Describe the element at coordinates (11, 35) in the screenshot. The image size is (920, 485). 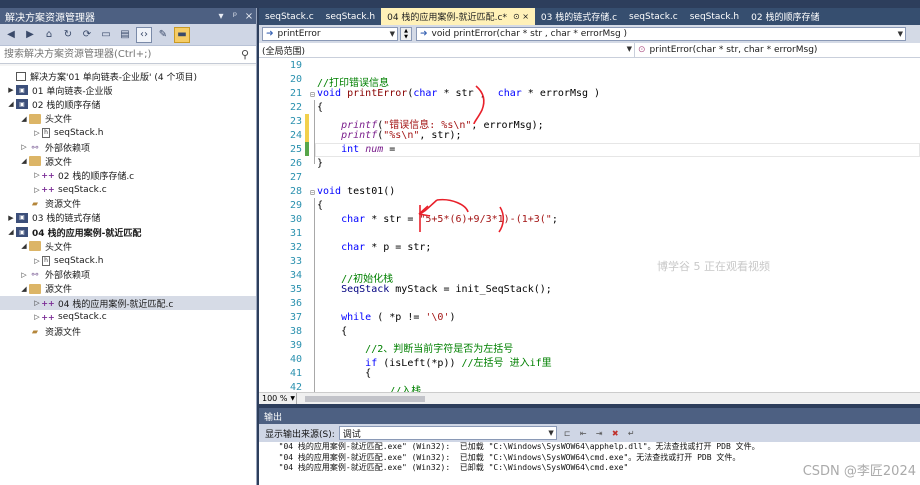
I see `back-icon: ◀` at that location.